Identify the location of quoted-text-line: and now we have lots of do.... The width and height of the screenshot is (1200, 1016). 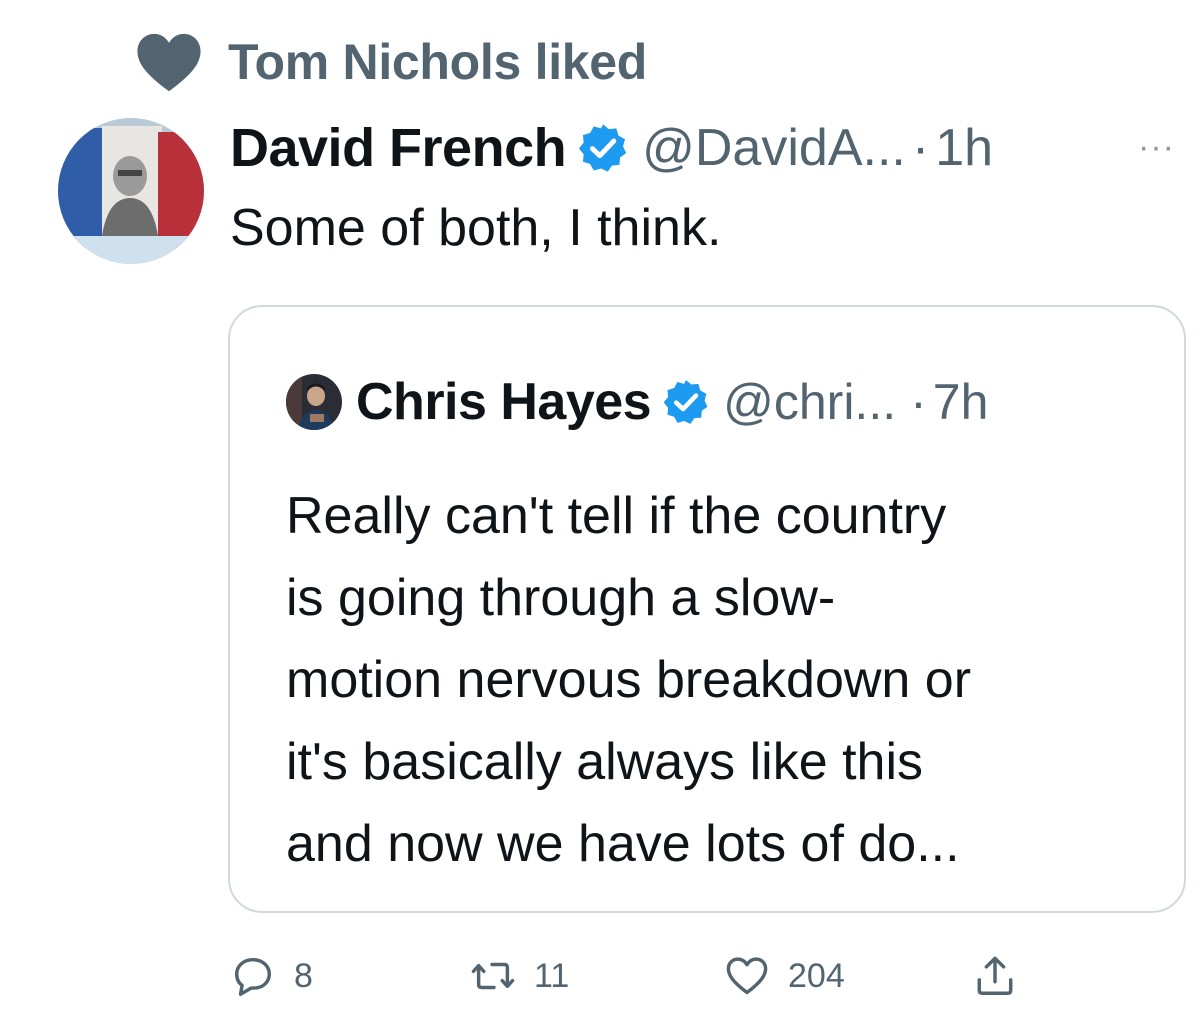
(623, 844).